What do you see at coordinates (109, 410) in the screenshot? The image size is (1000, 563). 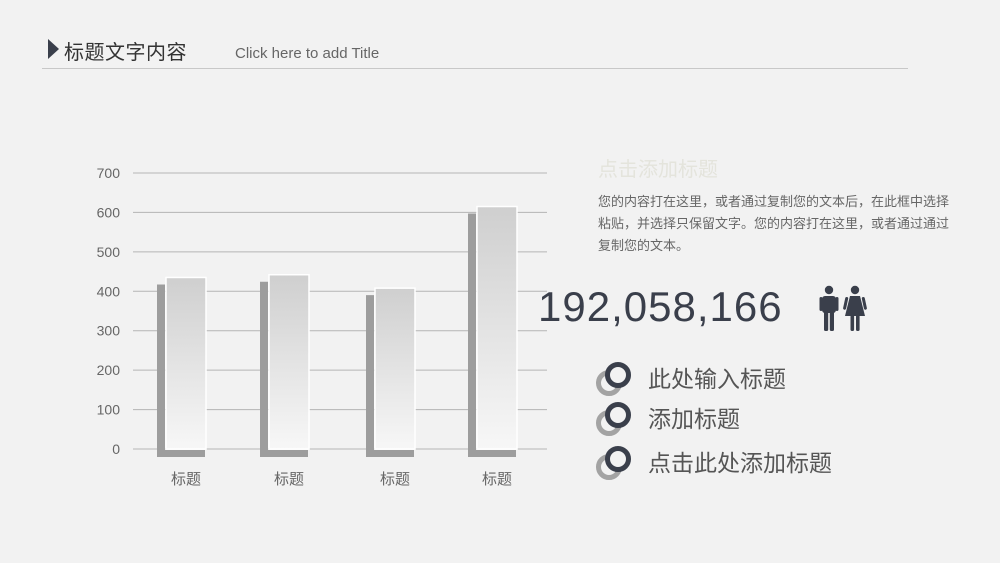 I see `y-tick-label: 100` at bounding box center [109, 410].